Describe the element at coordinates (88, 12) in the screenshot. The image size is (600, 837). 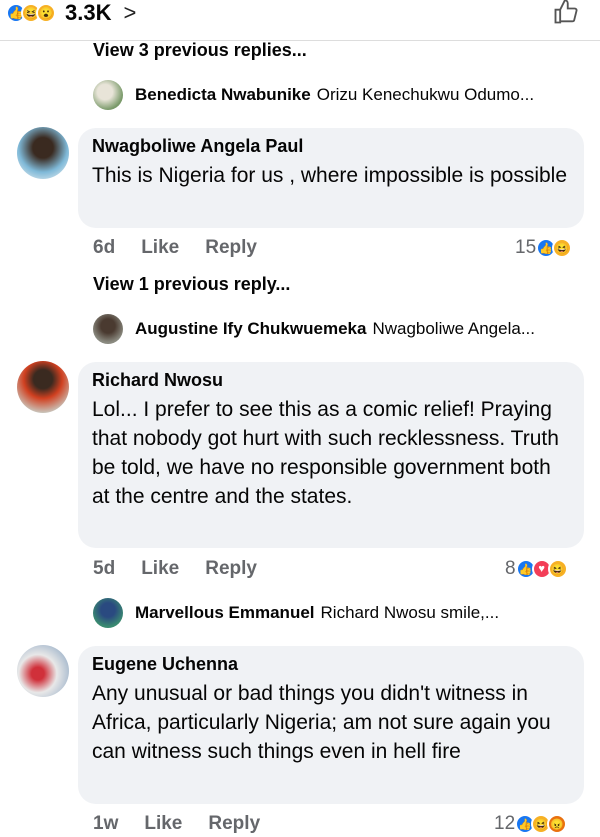
I see `reaction-total-count: 3.3K` at that location.